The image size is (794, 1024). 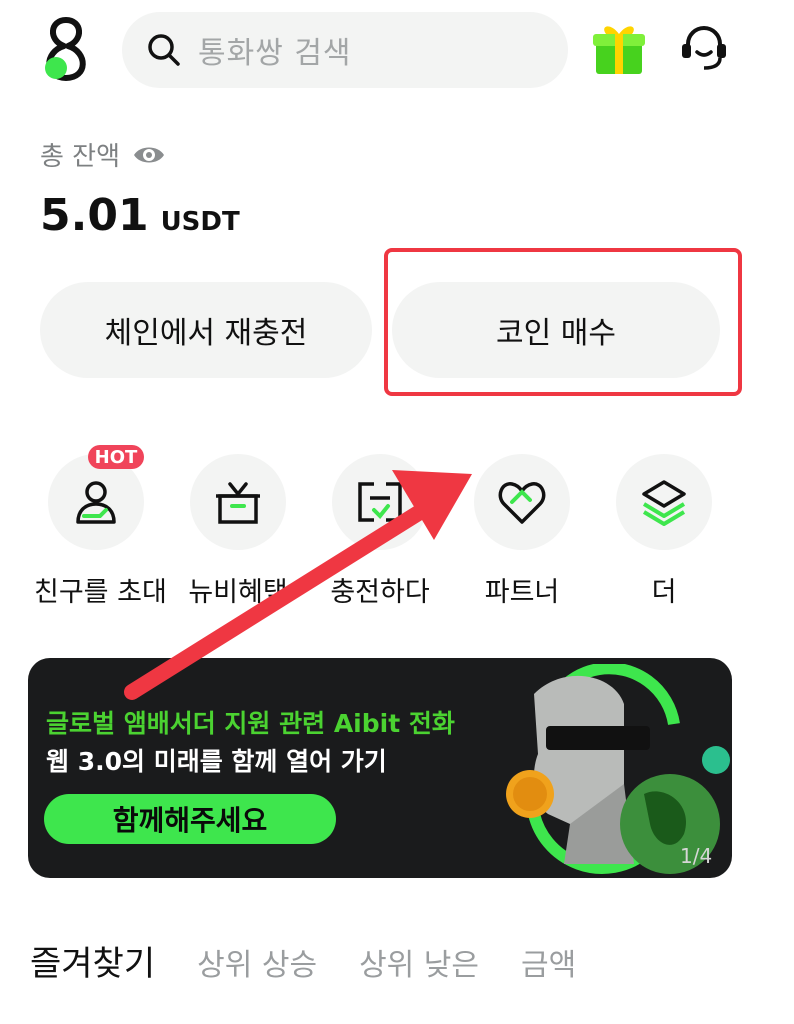 I want to click on recharge-on-chain-button: 체인에서 재충전, so click(x=206, y=330).